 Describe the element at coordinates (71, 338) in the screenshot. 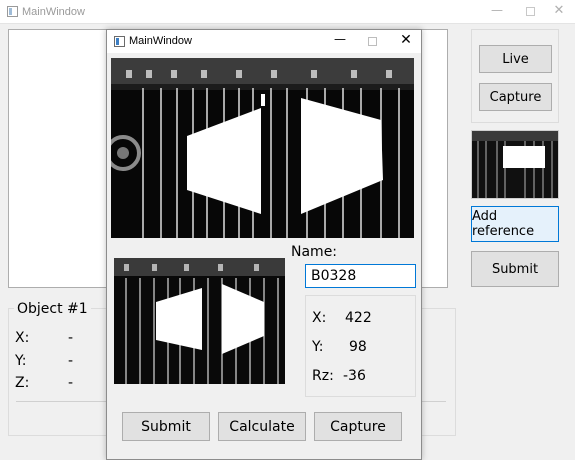

I see `object-x-value: -` at that location.